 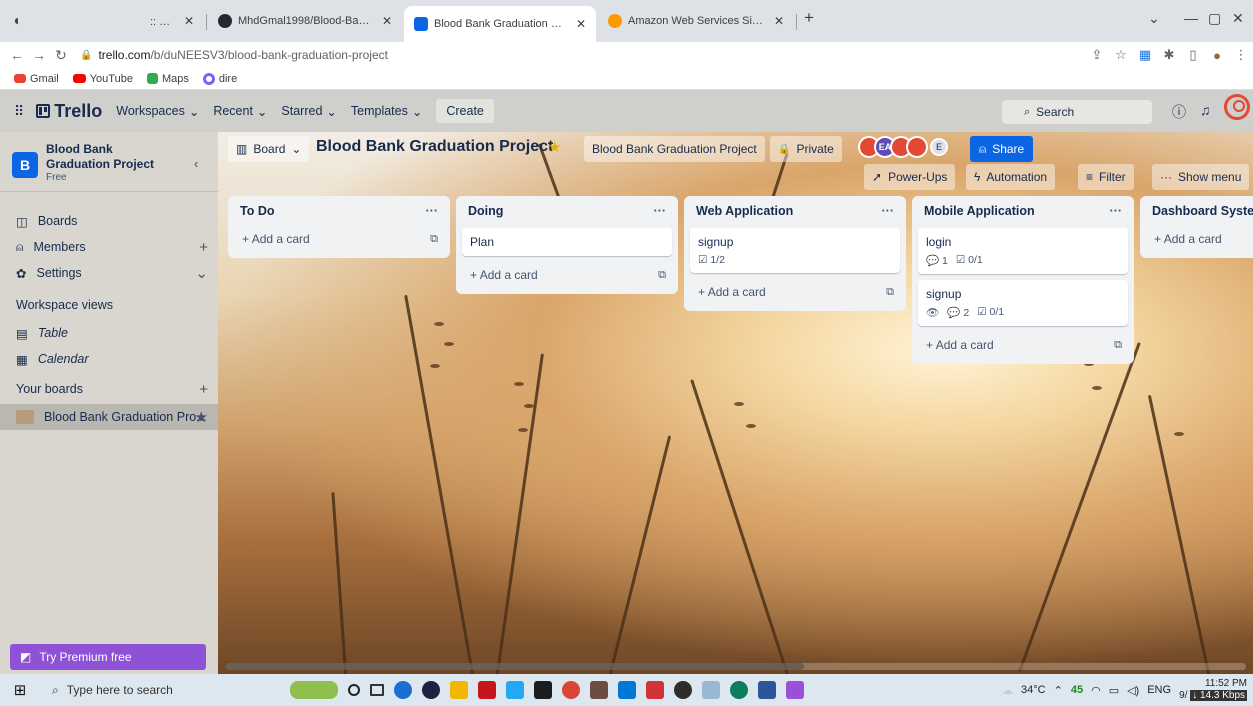 What do you see at coordinates (1191, 18) in the screenshot?
I see `minimize-icon: —` at bounding box center [1191, 18].